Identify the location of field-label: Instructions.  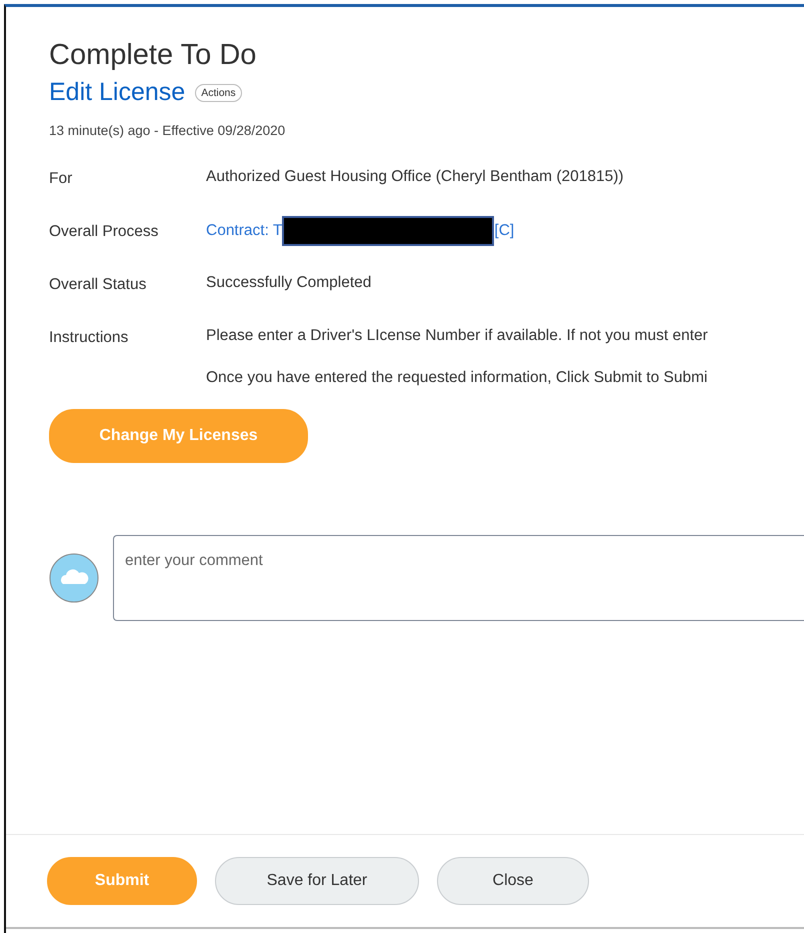
(89, 338).